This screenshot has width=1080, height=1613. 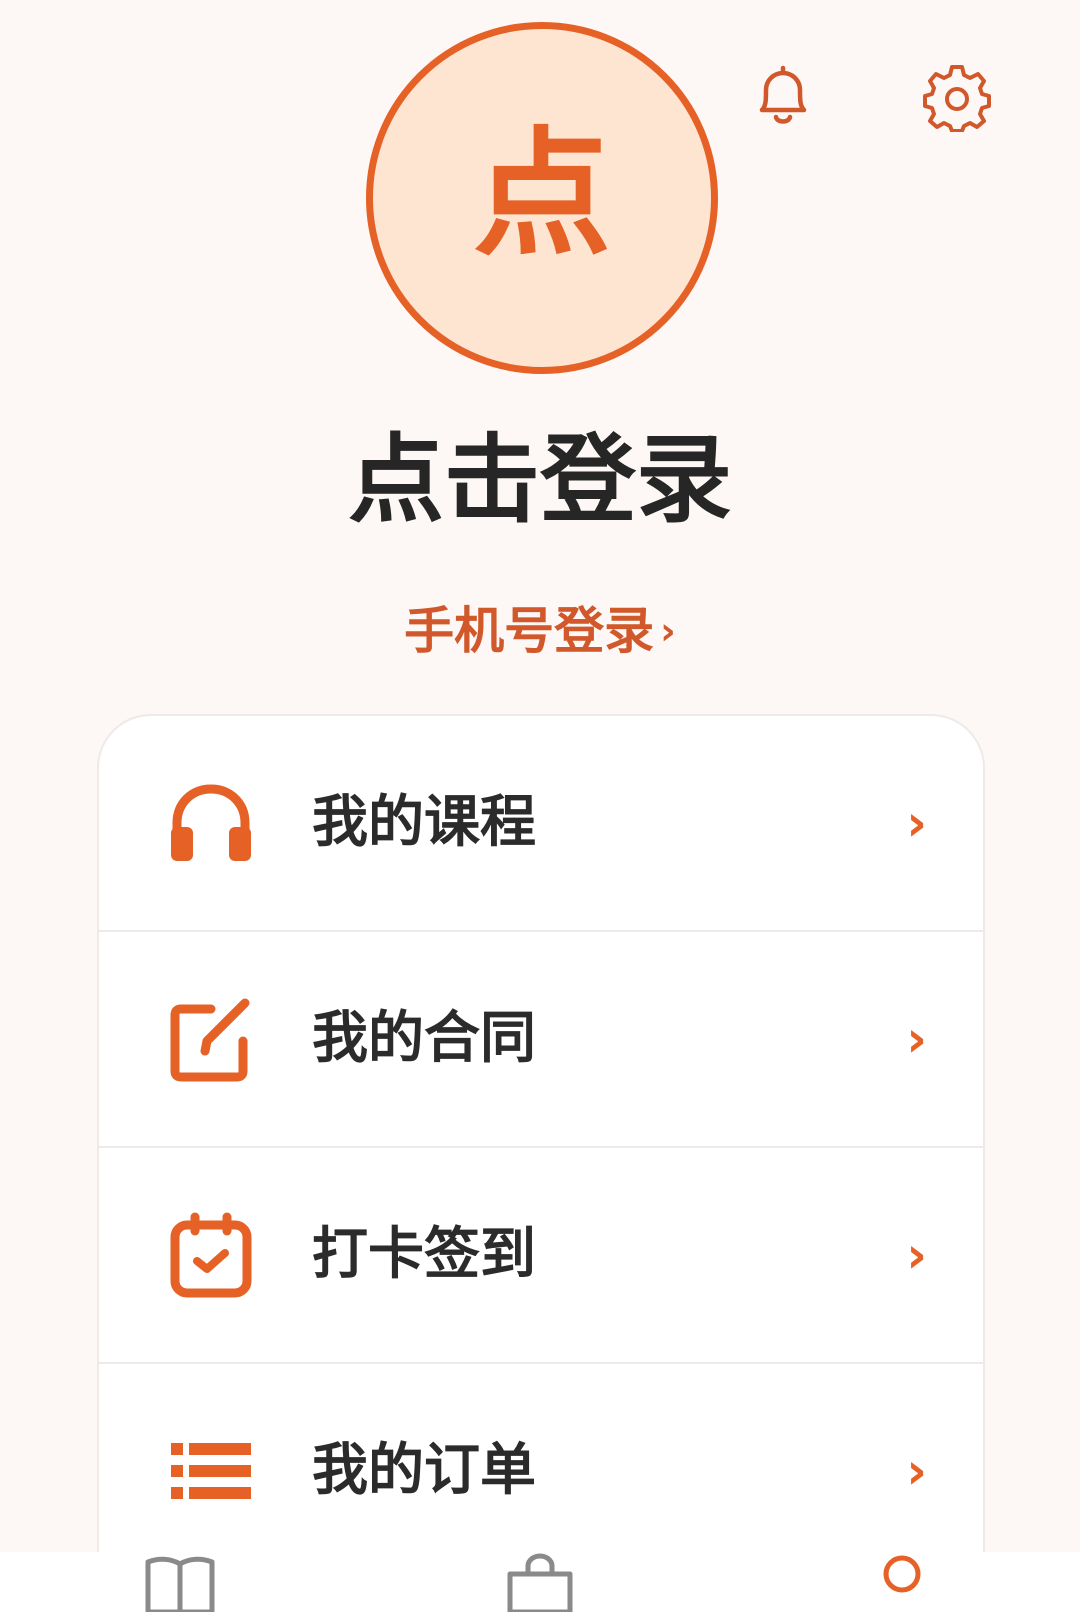 I want to click on menu-item-label: 我的订单, so click(x=424, y=1470).